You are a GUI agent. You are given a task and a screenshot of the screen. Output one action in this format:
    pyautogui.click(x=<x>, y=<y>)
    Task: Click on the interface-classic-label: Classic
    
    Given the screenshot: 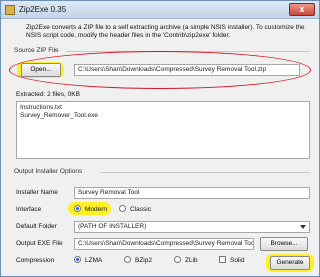 What is the action you would take?
    pyautogui.click(x=140, y=209)
    